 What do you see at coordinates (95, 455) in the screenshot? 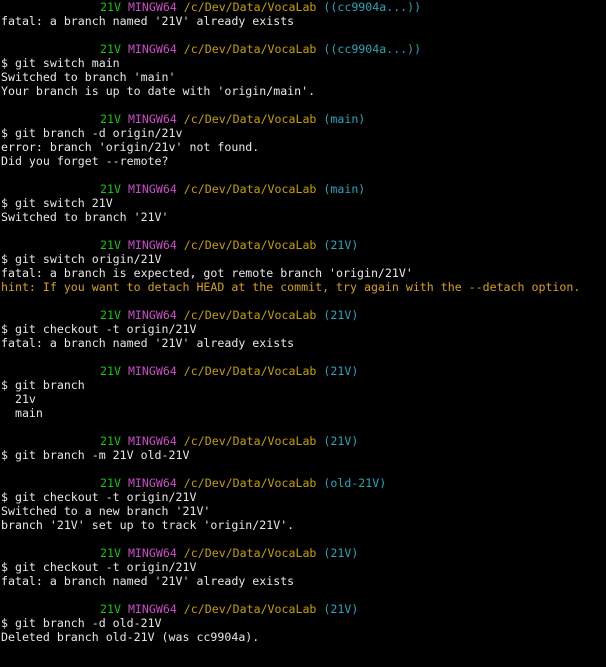
I see `command-text: $ git branch -m 21V old-21V` at bounding box center [95, 455].